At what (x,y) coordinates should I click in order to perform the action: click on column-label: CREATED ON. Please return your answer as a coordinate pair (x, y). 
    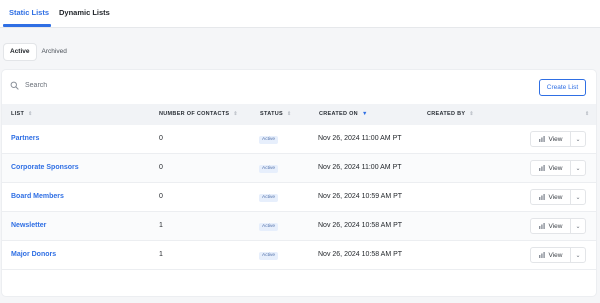
    Looking at the image, I should click on (338, 114).